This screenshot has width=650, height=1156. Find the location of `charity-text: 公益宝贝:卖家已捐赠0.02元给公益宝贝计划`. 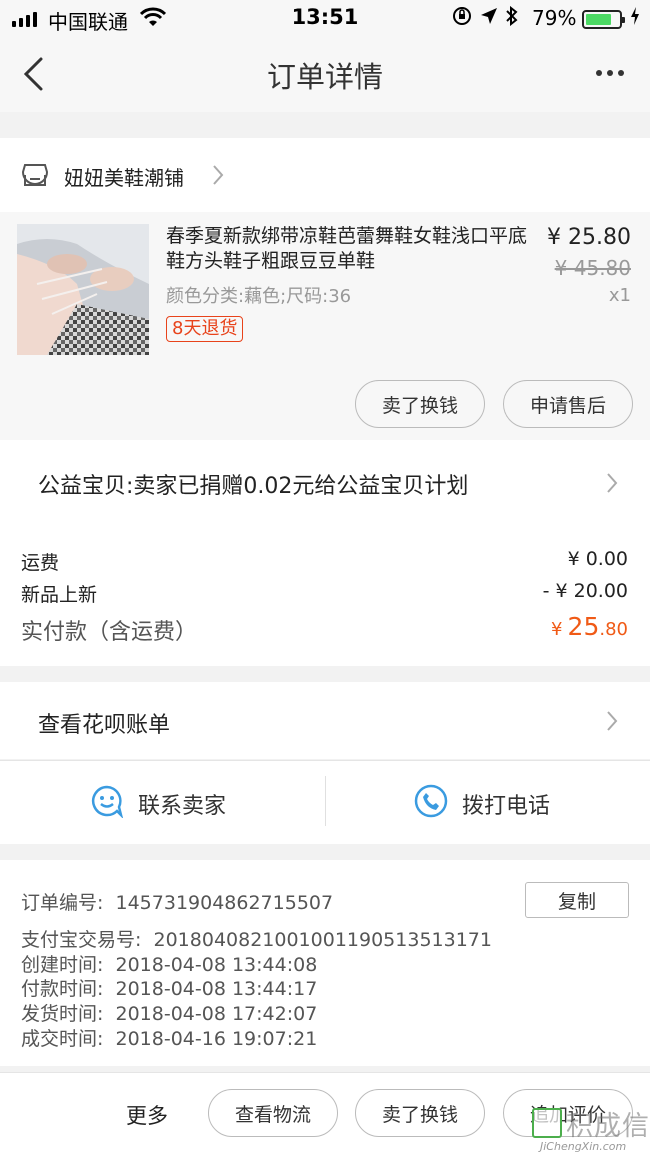

charity-text: 公益宝贝:卖家已捐赠0.02元给公益宝贝计划 is located at coordinates (253, 484).